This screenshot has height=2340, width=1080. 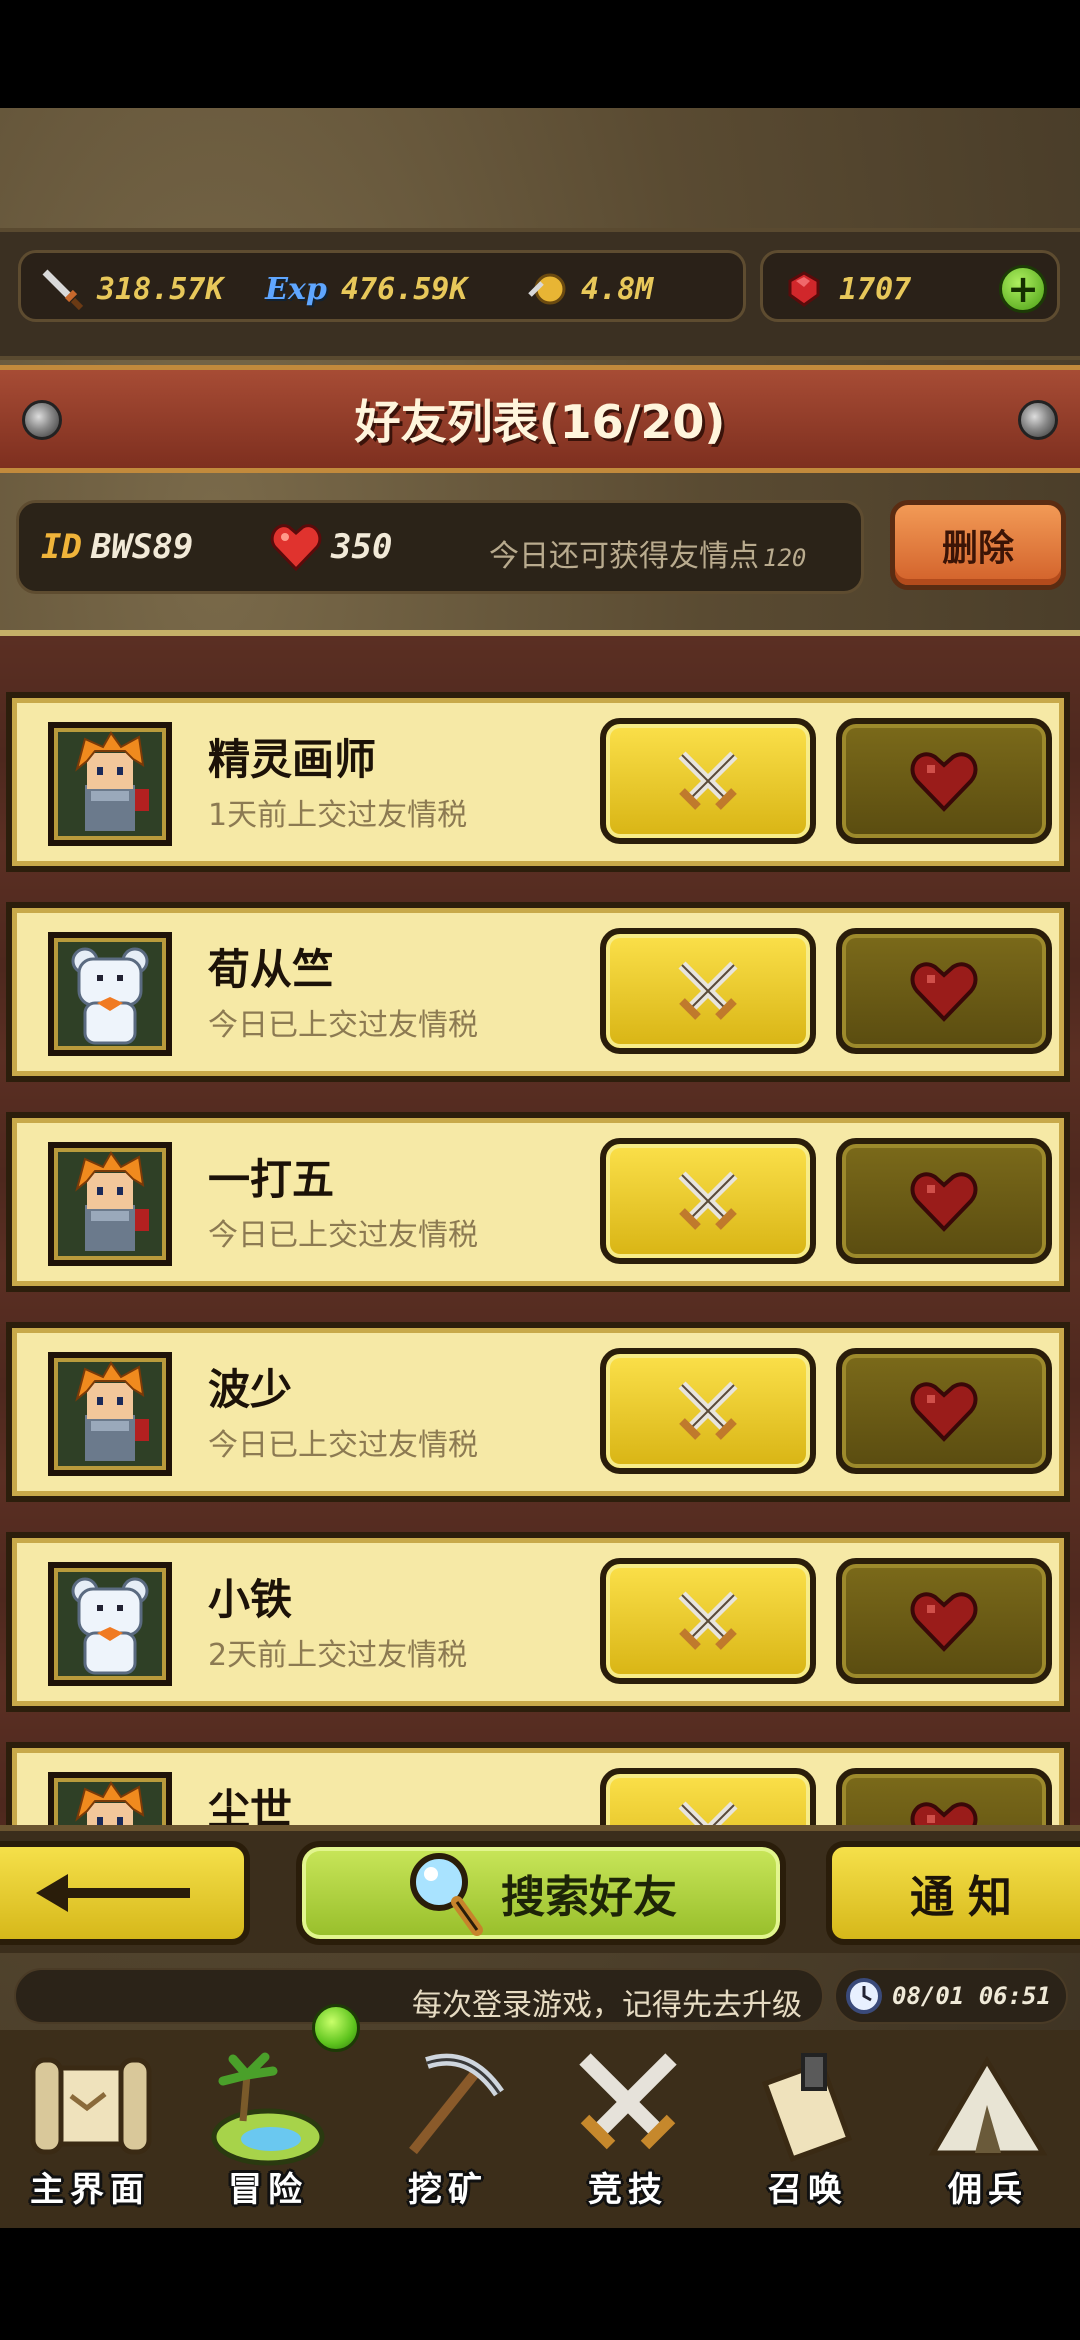 What do you see at coordinates (90, 2190) in the screenshot?
I see `nav-label: 主界面` at bounding box center [90, 2190].